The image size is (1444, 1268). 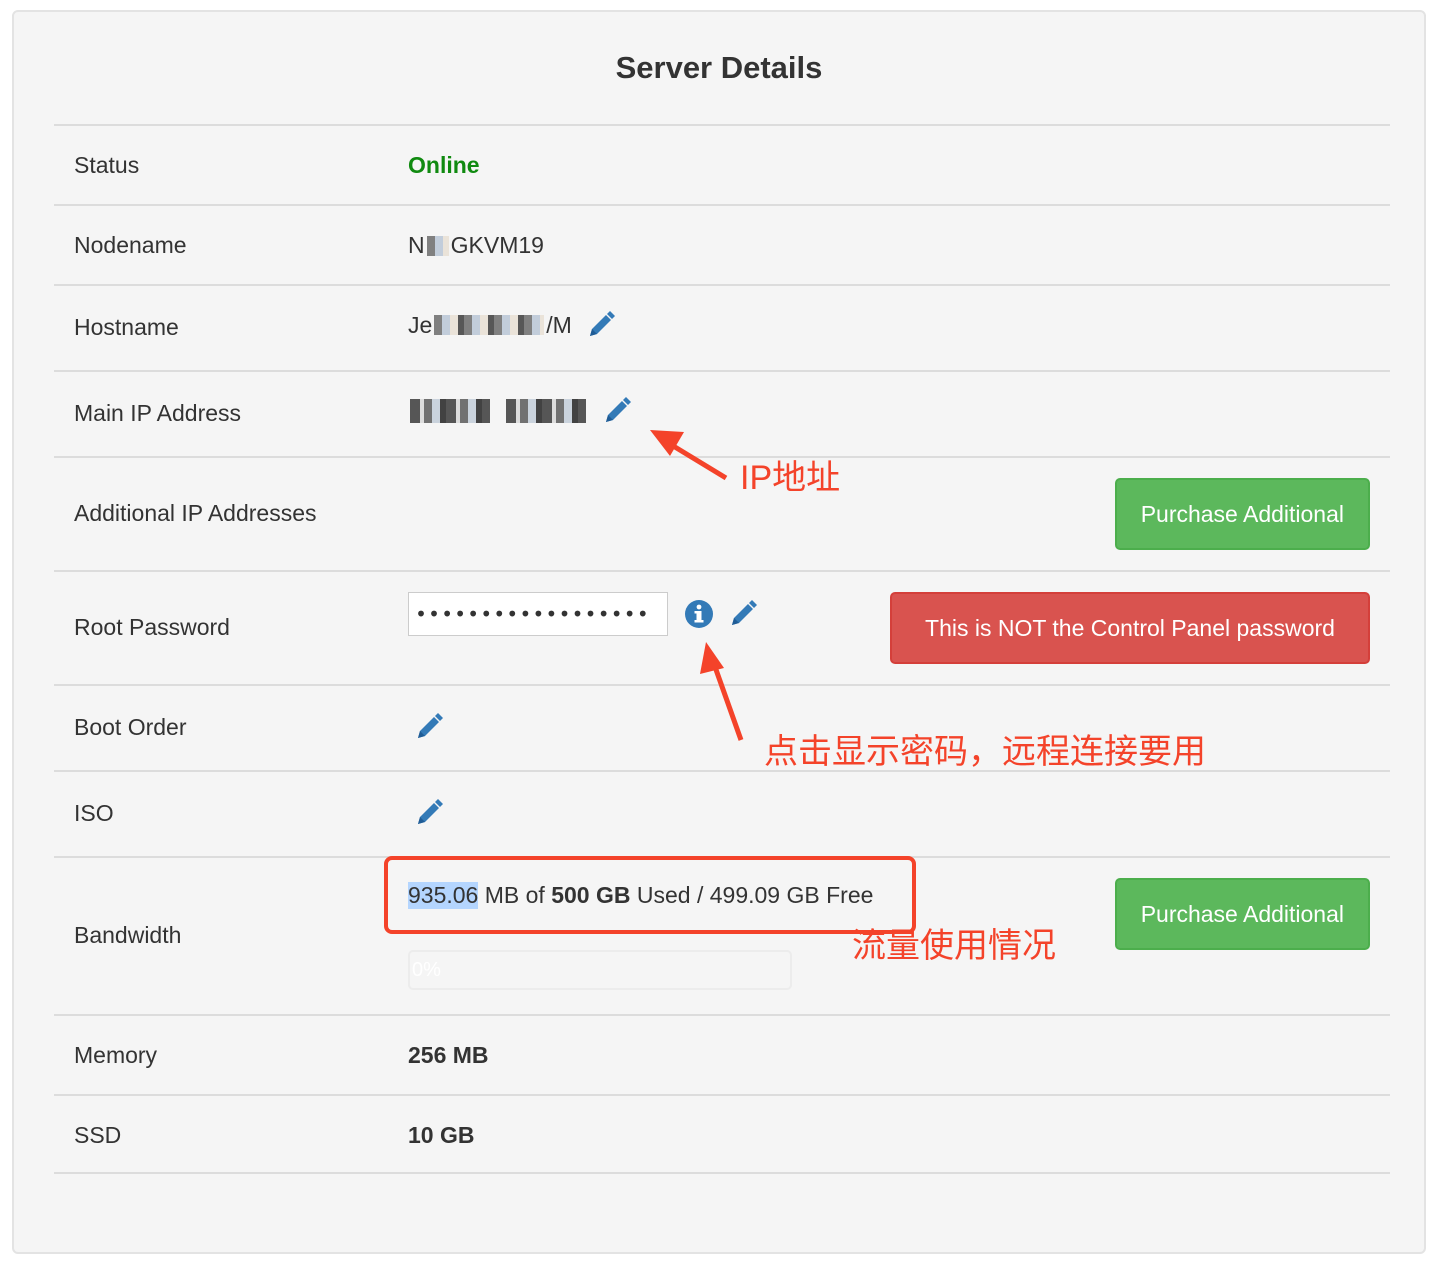 I want to click on purchase-additional-ip-button: Purchase Additional, so click(x=1242, y=514).